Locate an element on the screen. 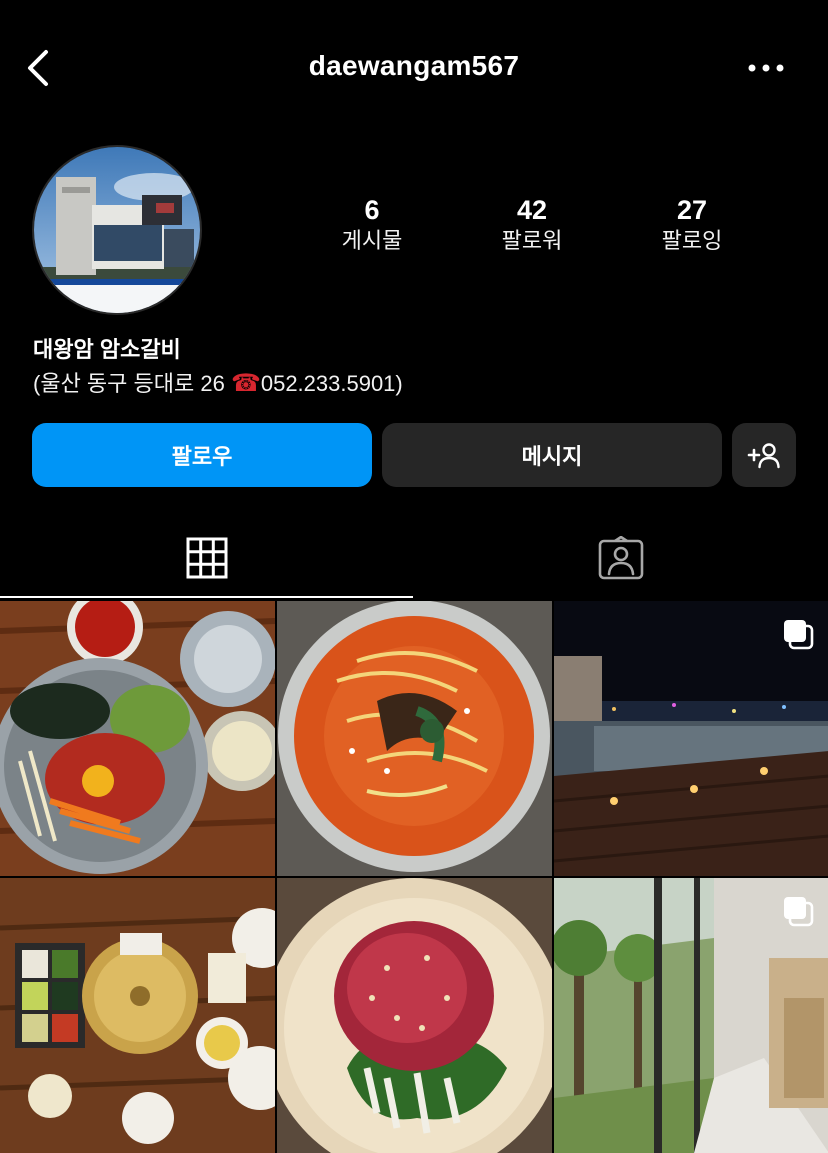  stat-posts: 6 게시물 is located at coordinates (372, 224).